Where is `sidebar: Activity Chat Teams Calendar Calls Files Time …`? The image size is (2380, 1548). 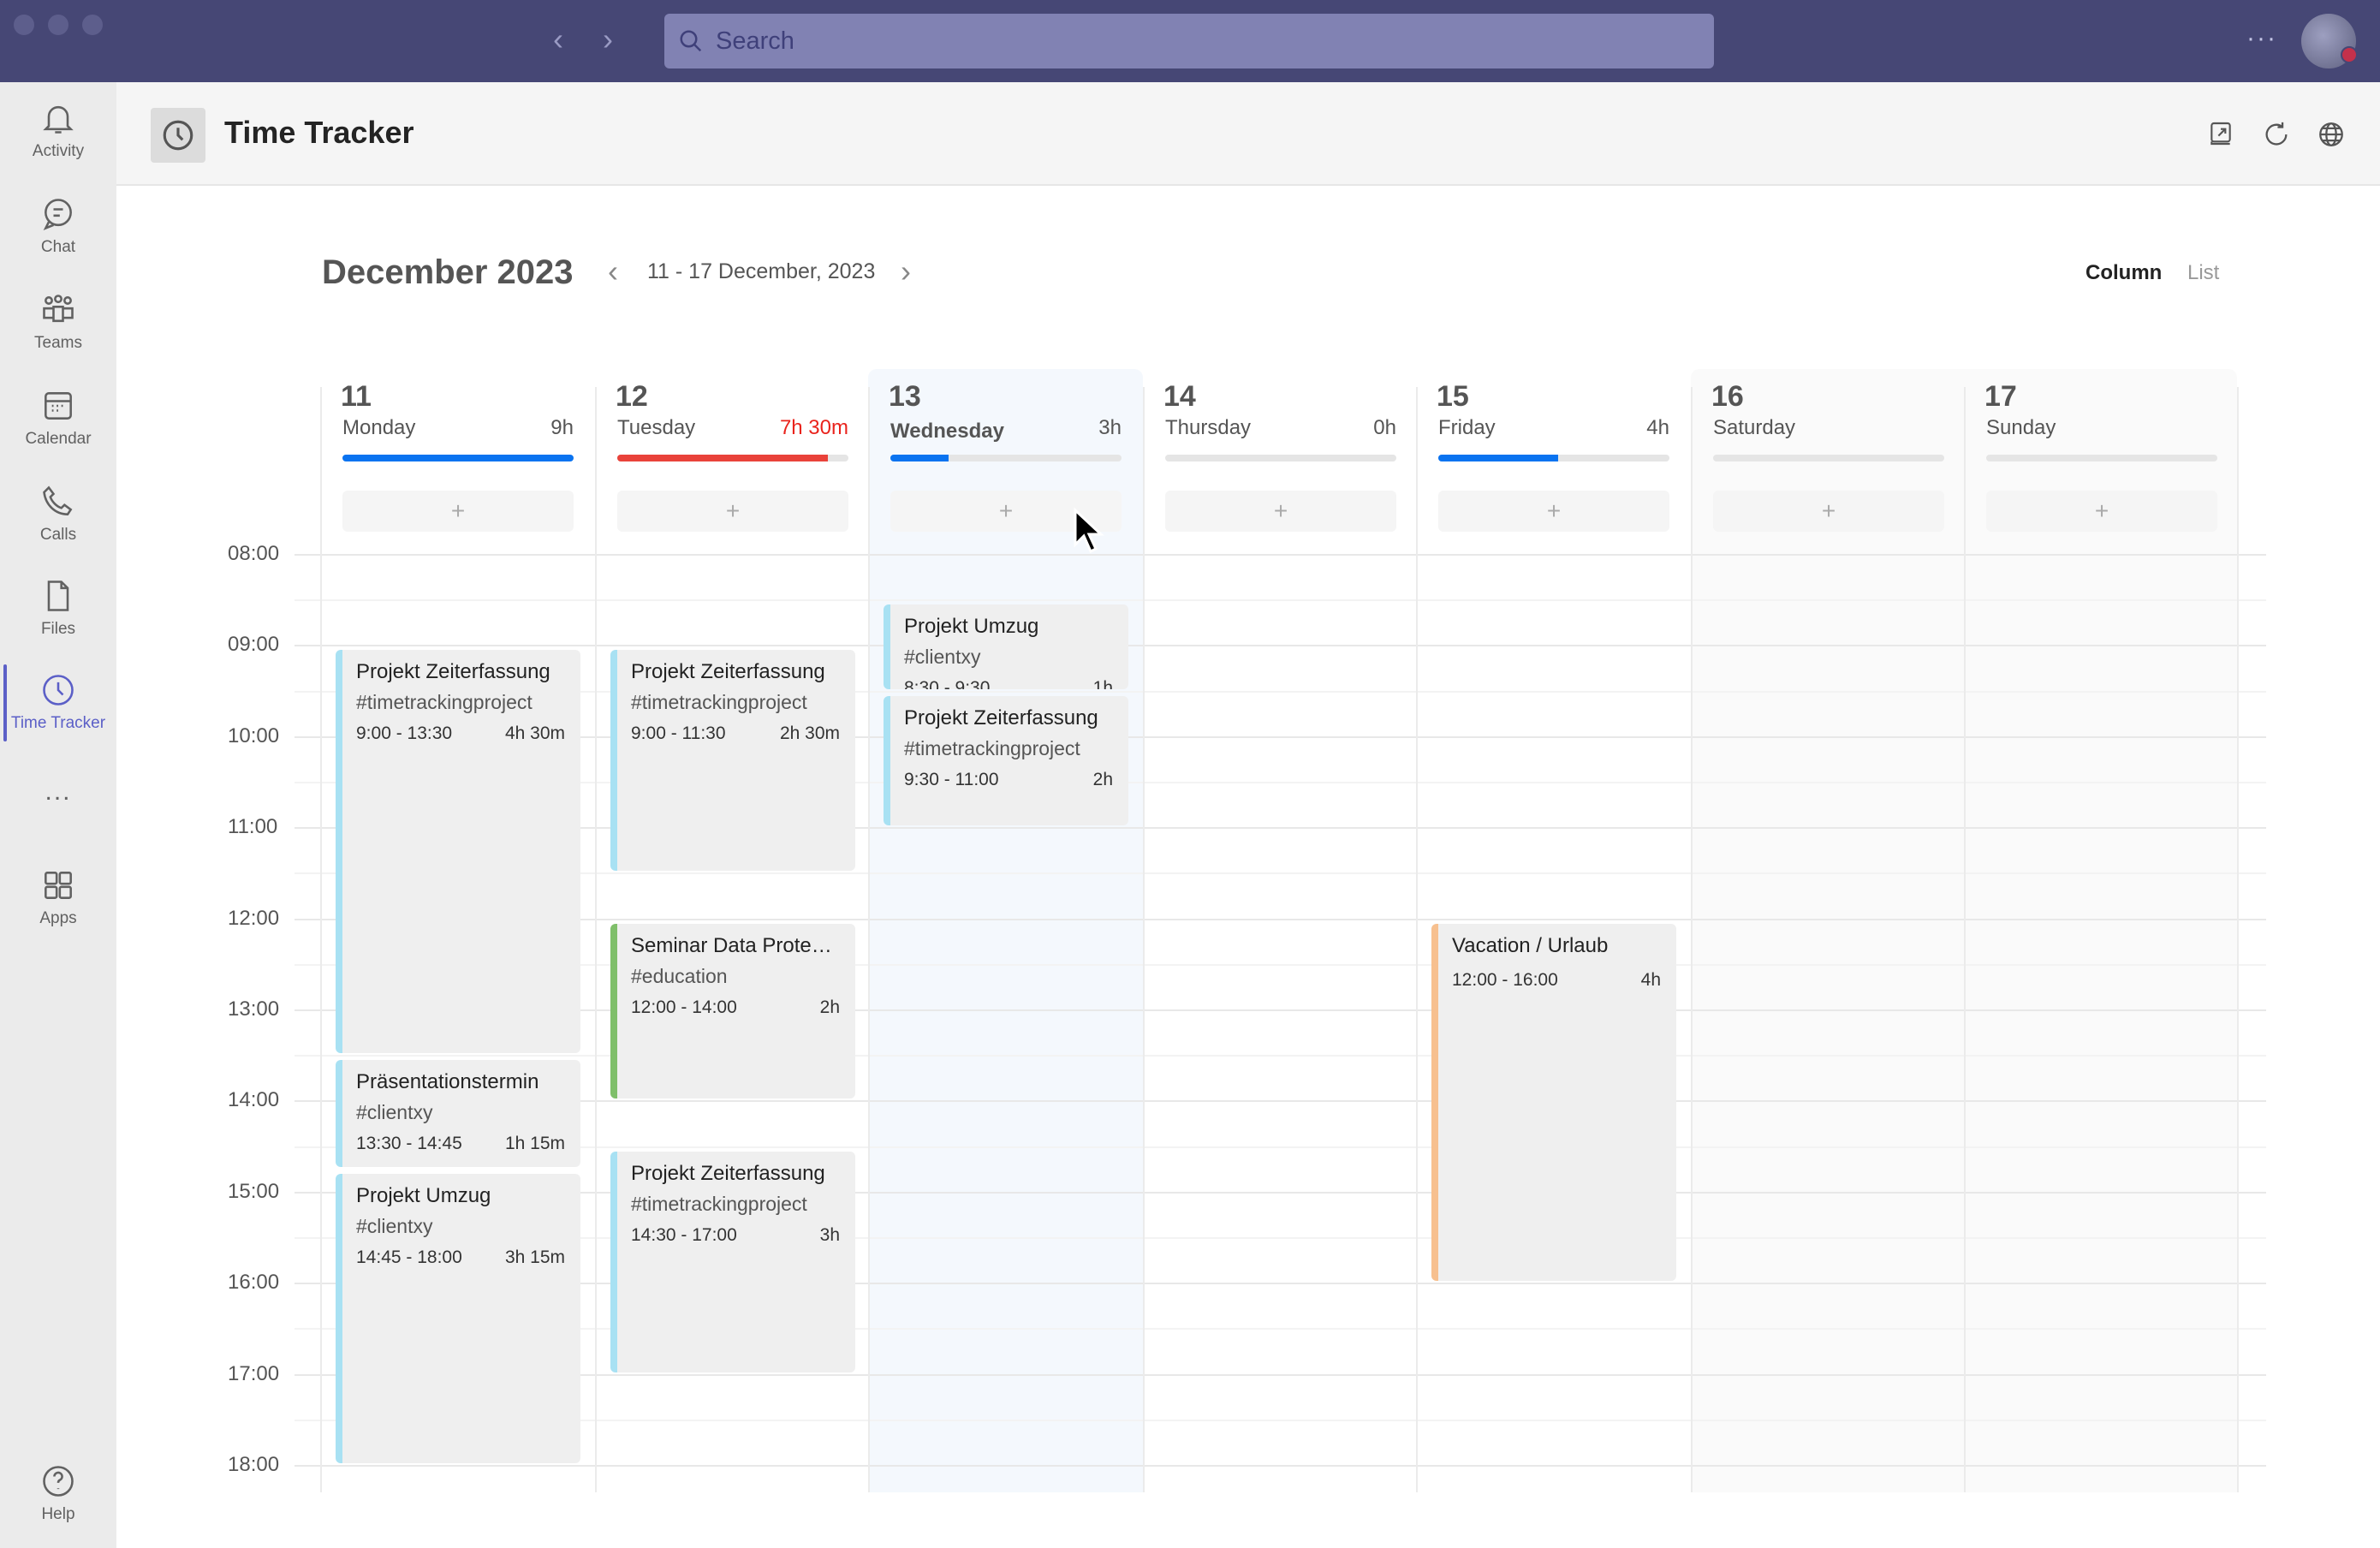
sidebar: Activity Chat Teams Calendar Calls Files Time … is located at coordinates (58, 815).